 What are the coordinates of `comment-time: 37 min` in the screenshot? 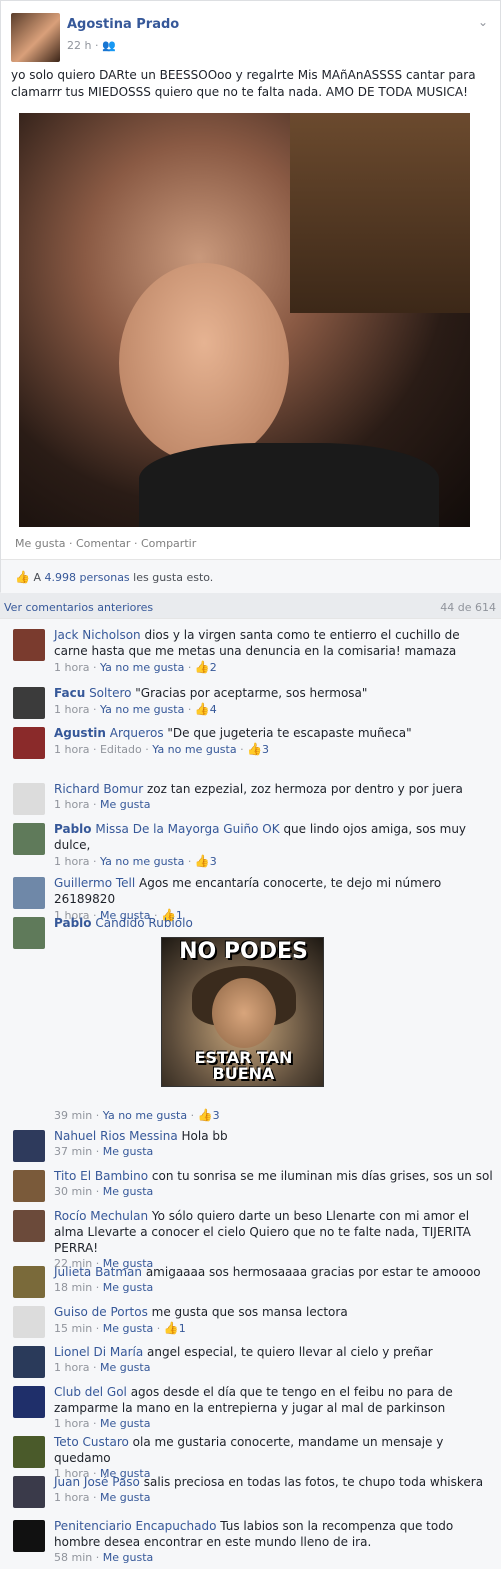 It's located at (73, 1151).